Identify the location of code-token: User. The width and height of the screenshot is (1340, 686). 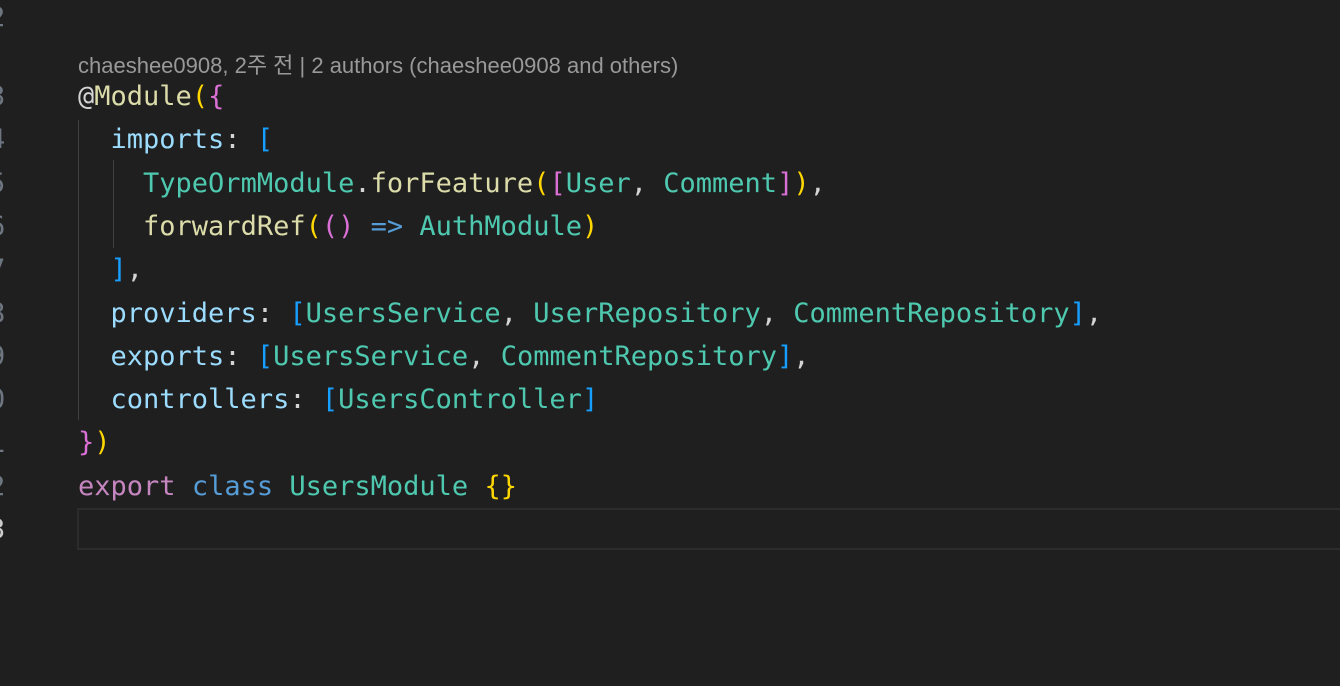
(598, 183).